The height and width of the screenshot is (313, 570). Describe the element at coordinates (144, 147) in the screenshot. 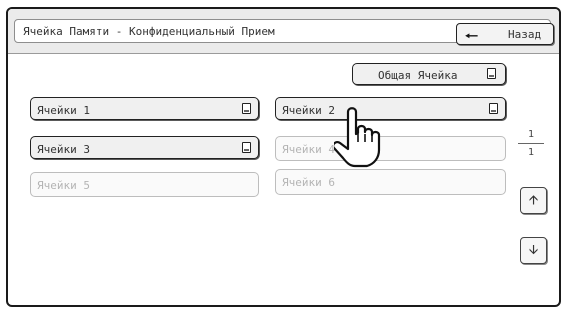

I see `cell-button-3: Ячейки 3` at that location.